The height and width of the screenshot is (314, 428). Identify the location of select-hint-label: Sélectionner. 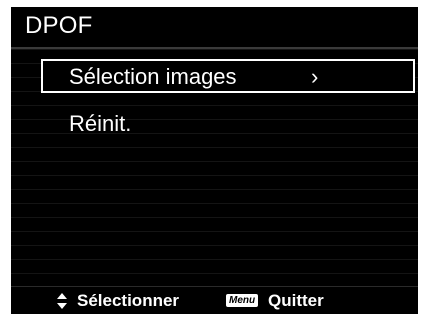
(128, 300).